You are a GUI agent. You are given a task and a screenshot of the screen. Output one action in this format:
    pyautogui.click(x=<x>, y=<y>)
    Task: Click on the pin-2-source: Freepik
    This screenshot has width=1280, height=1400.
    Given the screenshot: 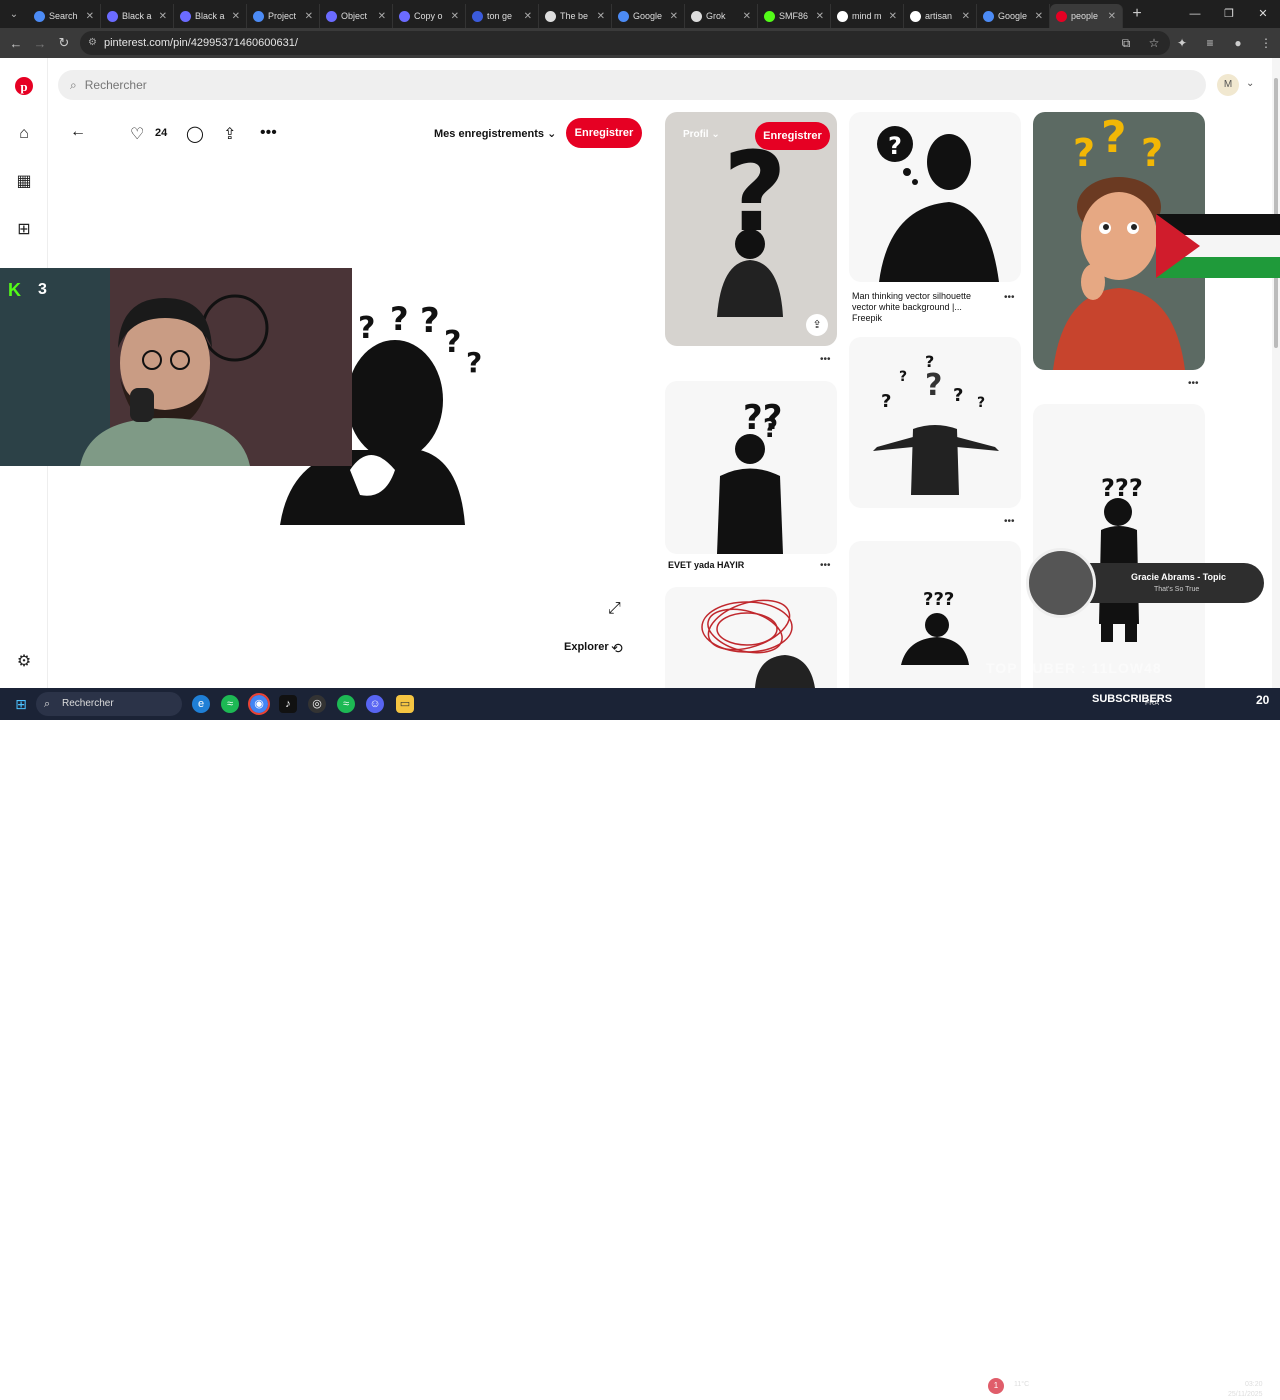 What is the action you would take?
    pyautogui.click(x=867, y=318)
    